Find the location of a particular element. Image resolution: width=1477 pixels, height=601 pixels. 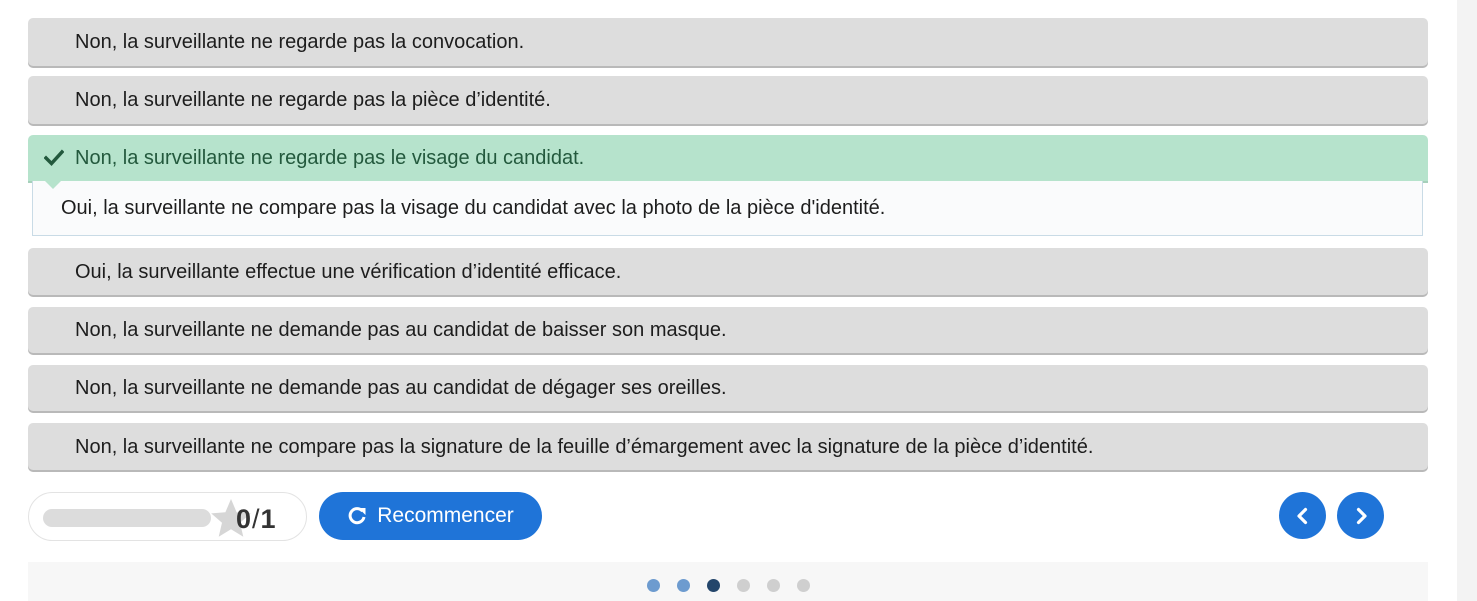

feedback-pointer is located at coordinates (53, 185).